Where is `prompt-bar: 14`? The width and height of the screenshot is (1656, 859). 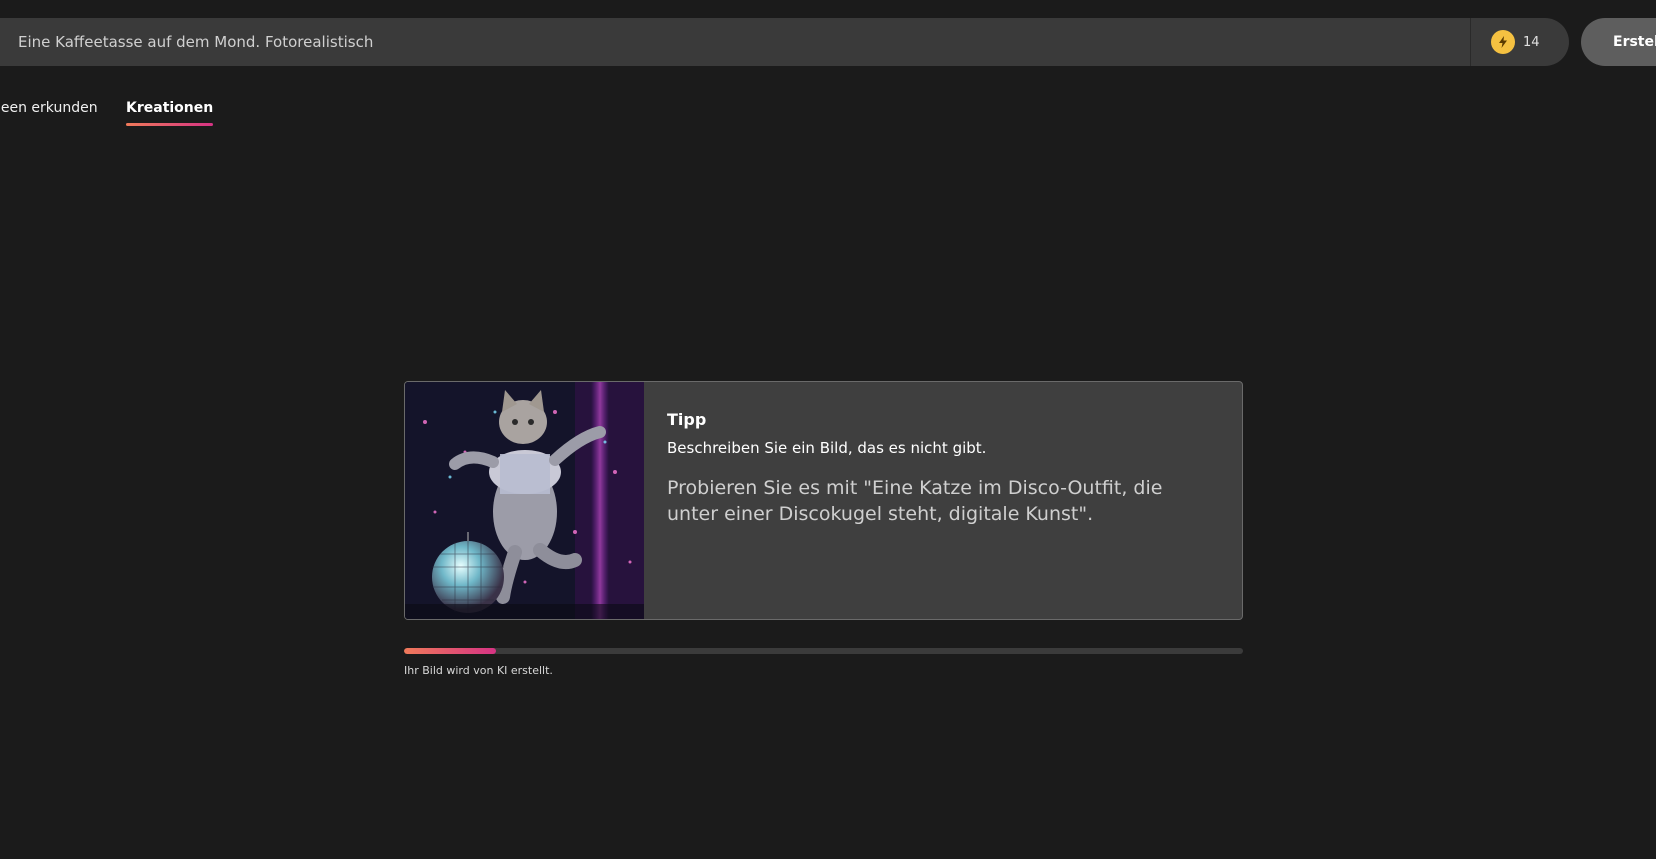
prompt-bar: 14 is located at coordinates (784, 42).